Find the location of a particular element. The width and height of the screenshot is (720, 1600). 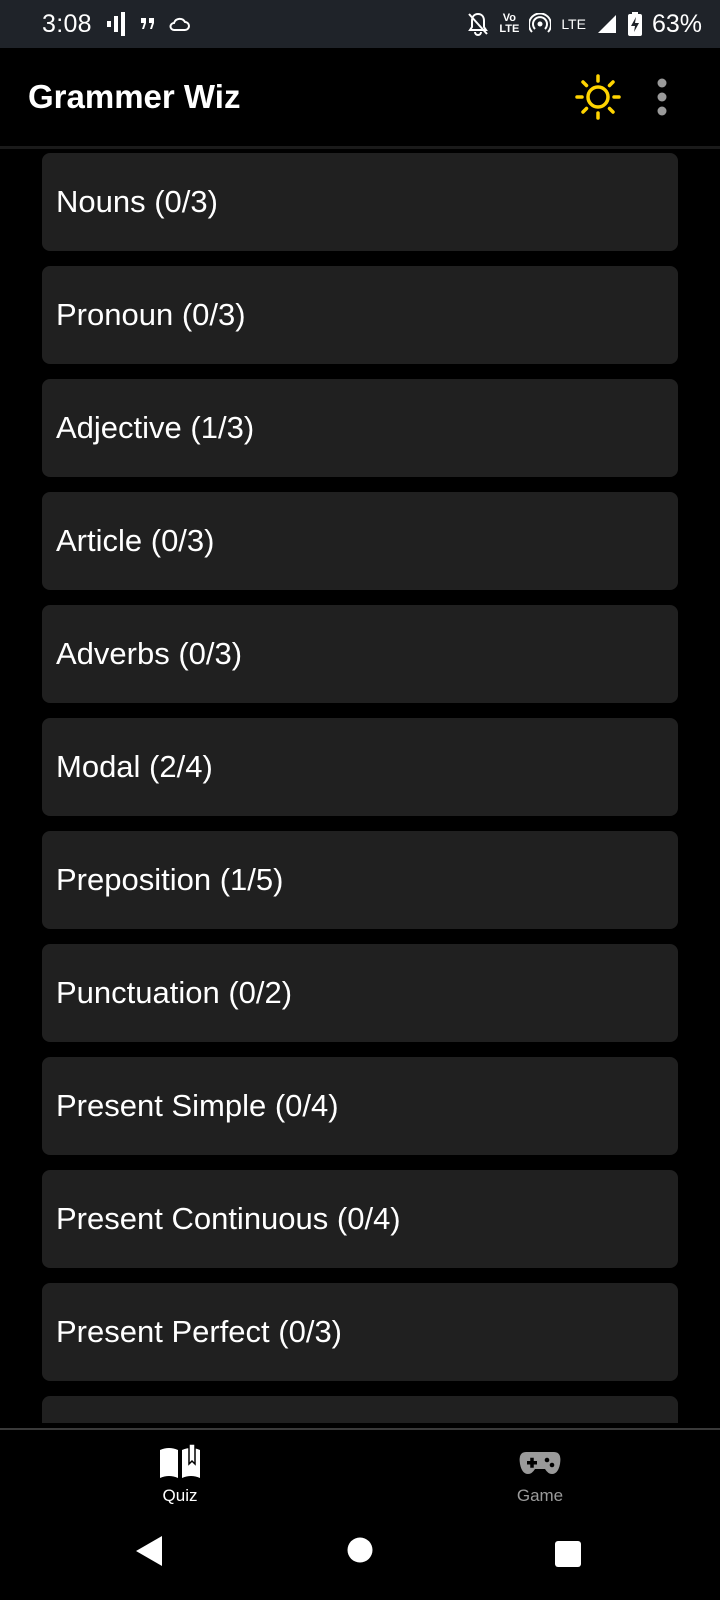

topic-item: Preposition (1/5) is located at coordinates (360, 880).